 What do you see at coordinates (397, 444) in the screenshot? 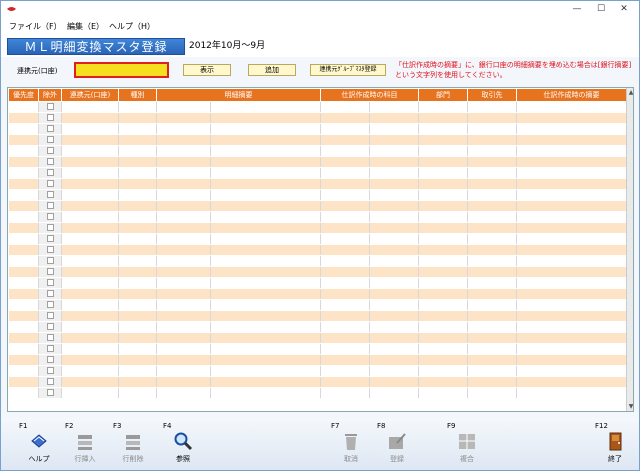
I see `f8-register-button: F8 登録` at bounding box center [397, 444].